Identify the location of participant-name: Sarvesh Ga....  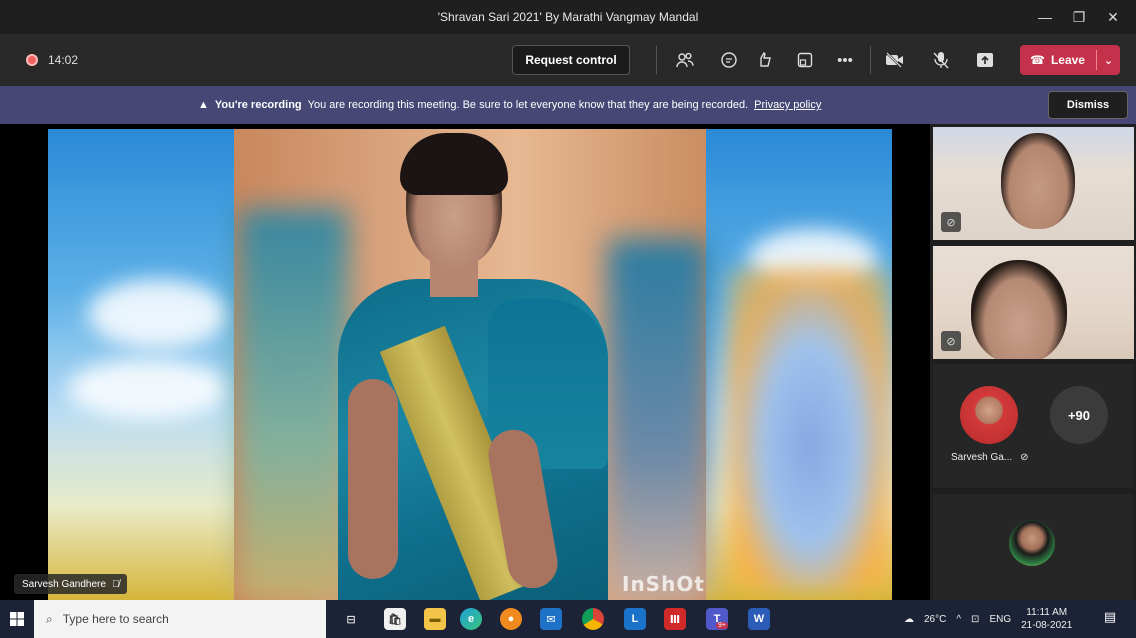
(982, 457).